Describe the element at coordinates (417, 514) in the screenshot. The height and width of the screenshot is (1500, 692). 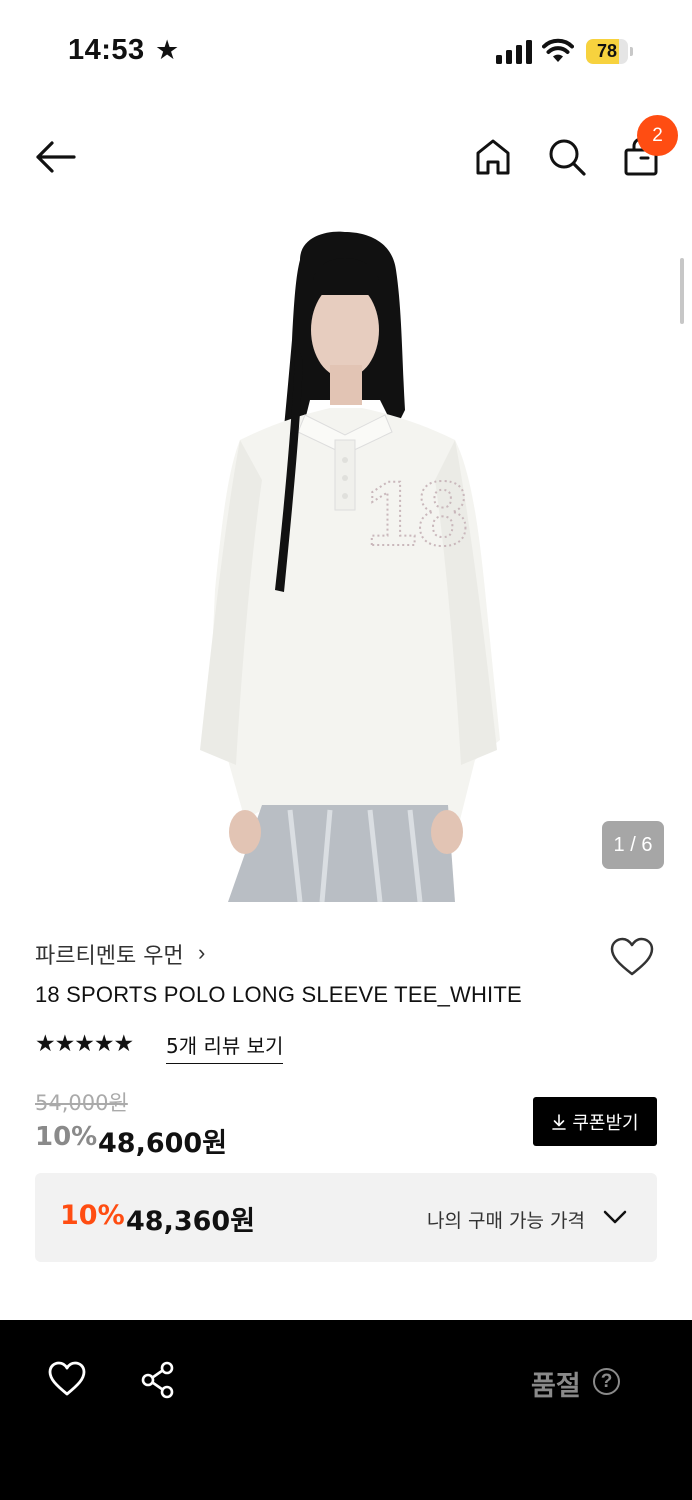
I see `svg-text: 18` at that location.